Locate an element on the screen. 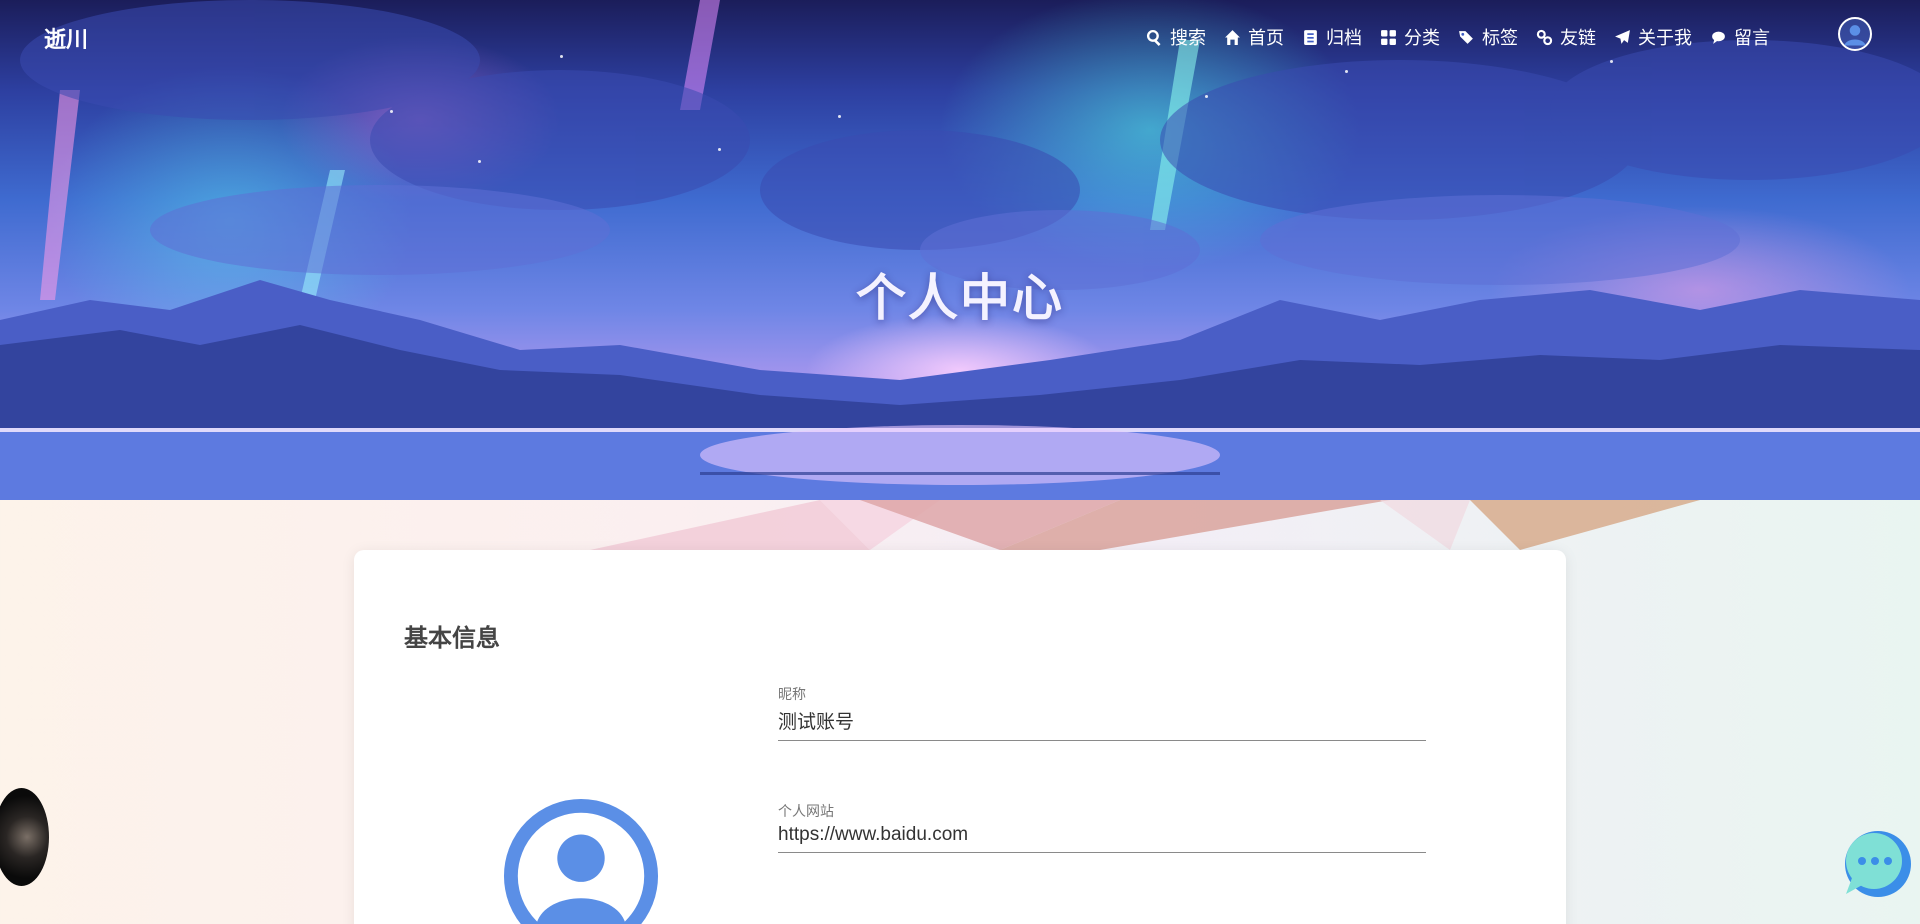 This screenshot has width=1920, height=924. nickname-input: 测试账号 is located at coordinates (1102, 722).